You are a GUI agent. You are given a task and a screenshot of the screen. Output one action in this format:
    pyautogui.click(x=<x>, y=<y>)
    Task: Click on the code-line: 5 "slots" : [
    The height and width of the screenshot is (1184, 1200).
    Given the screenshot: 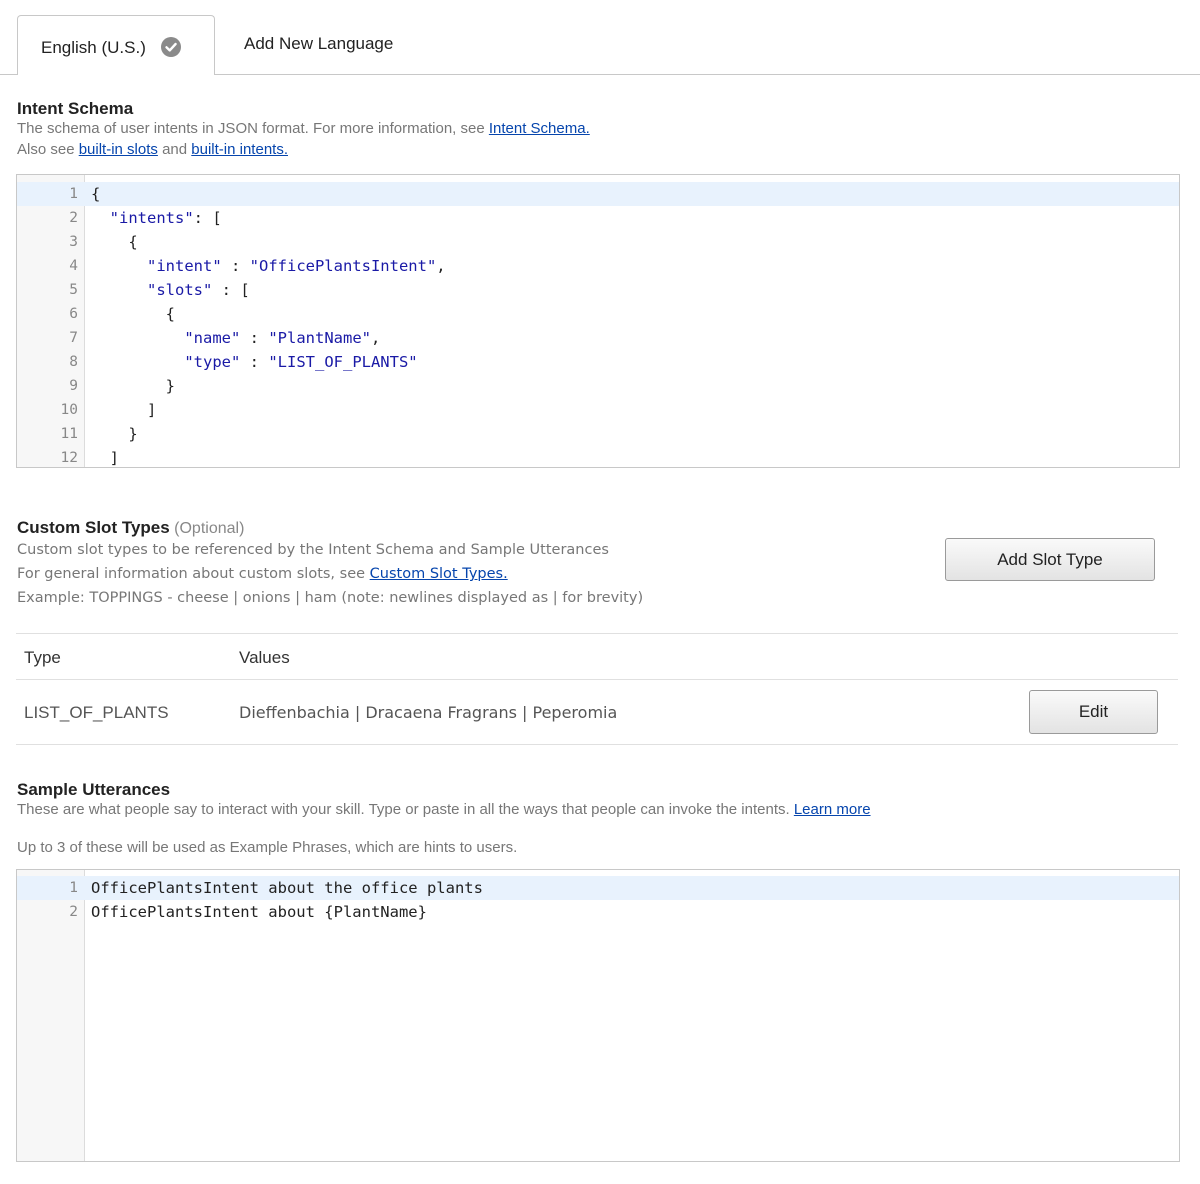 What is the action you would take?
    pyautogui.click(x=598, y=290)
    